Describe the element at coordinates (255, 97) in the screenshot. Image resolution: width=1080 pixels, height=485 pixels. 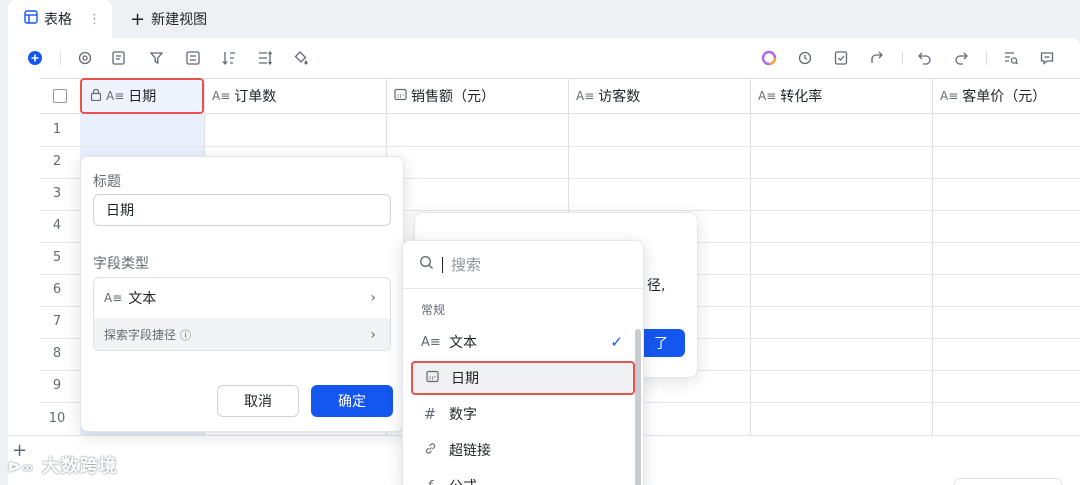
I see `column-header-label: 订单数` at that location.